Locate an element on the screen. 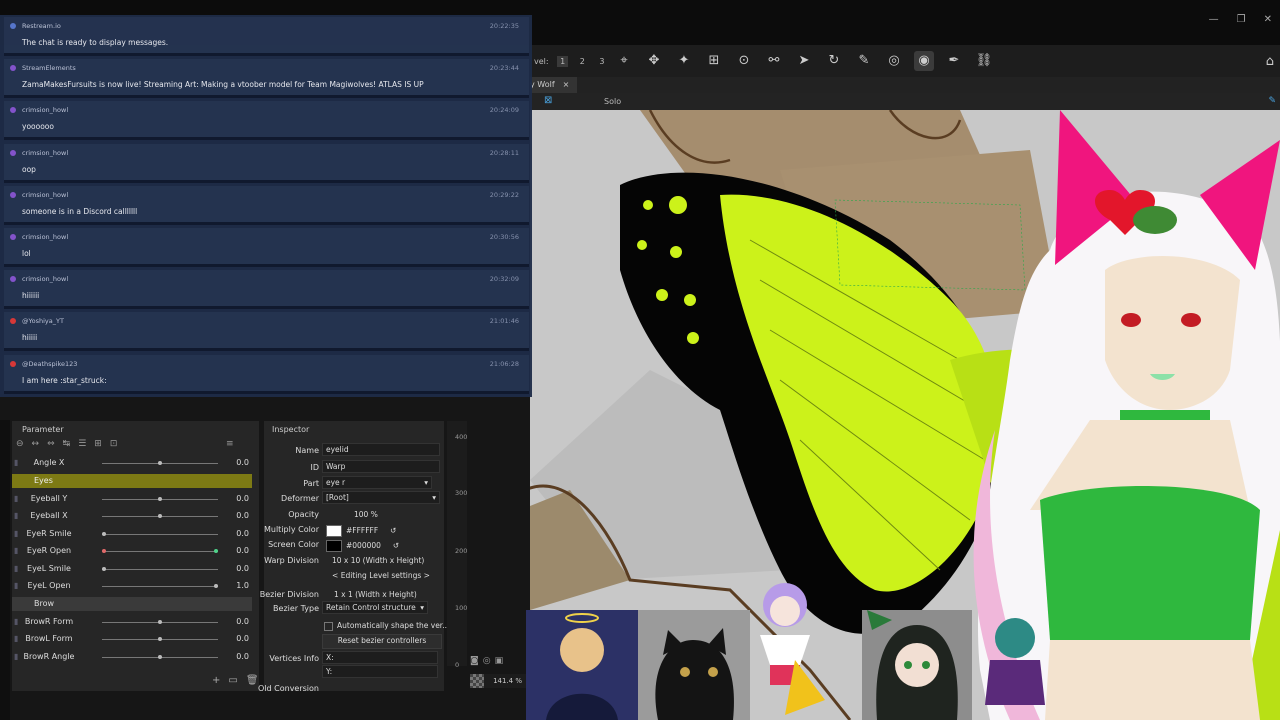 This screenshot has width=1280, height=720. vertex-y-input: Y: is located at coordinates (380, 671).